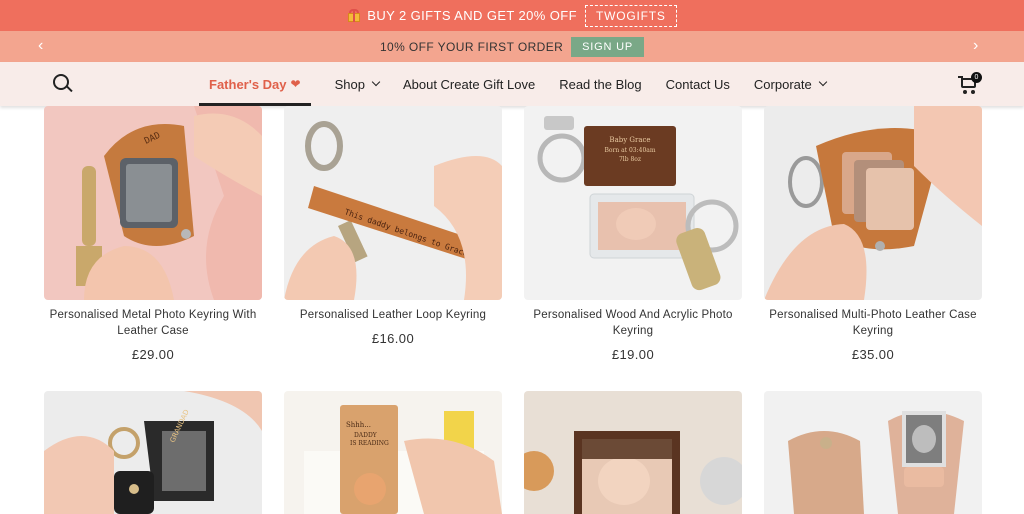 The height and width of the screenshot is (514, 1024). I want to click on product-price: £19.00, so click(633, 354).